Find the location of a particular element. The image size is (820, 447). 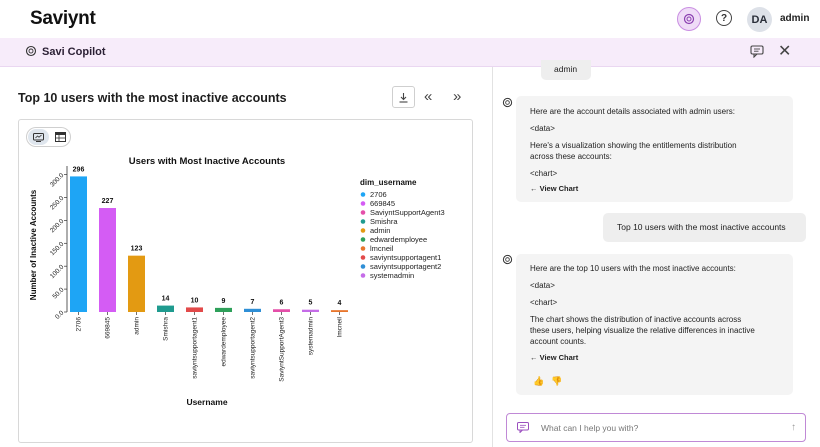

thumbs-up-icon: 👍 is located at coordinates (538, 381).